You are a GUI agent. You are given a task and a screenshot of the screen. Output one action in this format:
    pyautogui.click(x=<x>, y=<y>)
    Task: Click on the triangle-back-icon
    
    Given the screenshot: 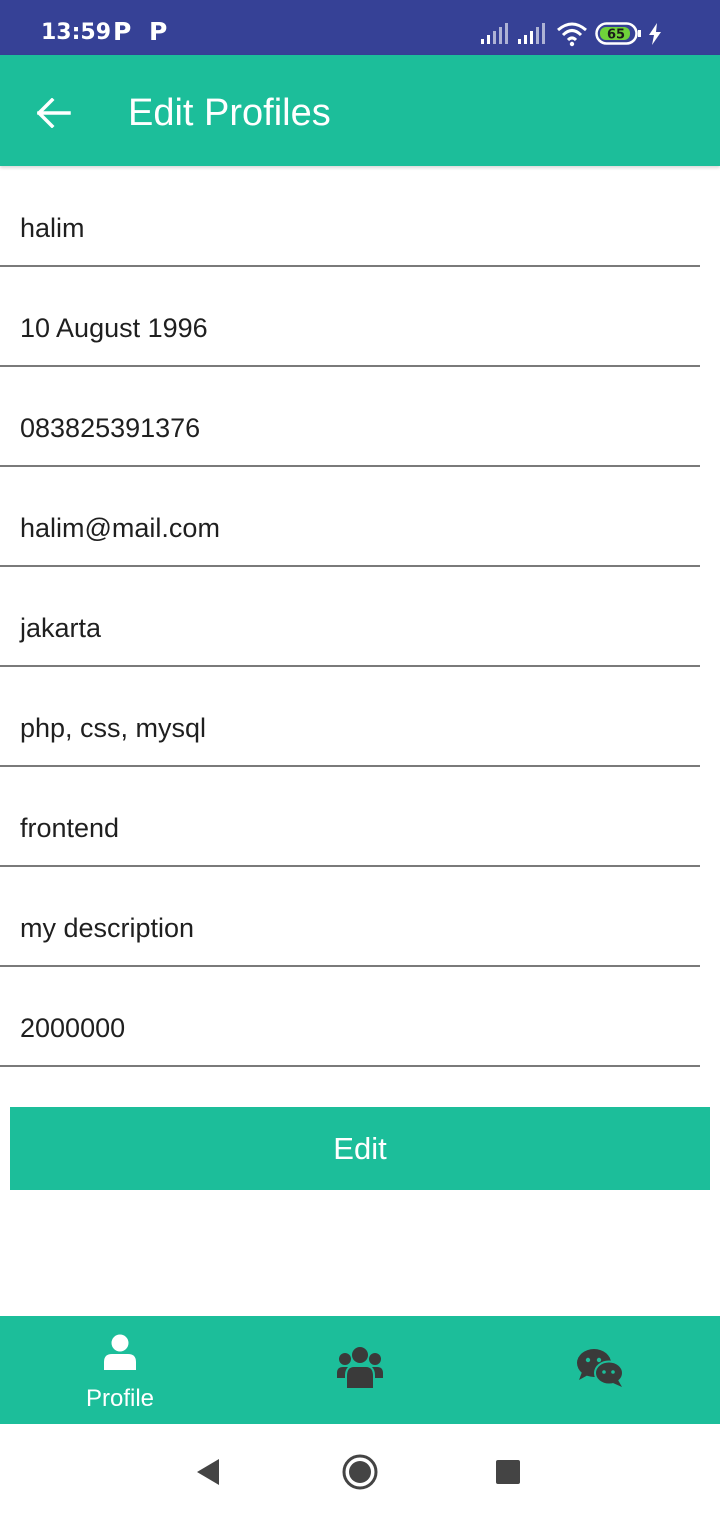 What is the action you would take?
    pyautogui.click(x=208, y=1472)
    